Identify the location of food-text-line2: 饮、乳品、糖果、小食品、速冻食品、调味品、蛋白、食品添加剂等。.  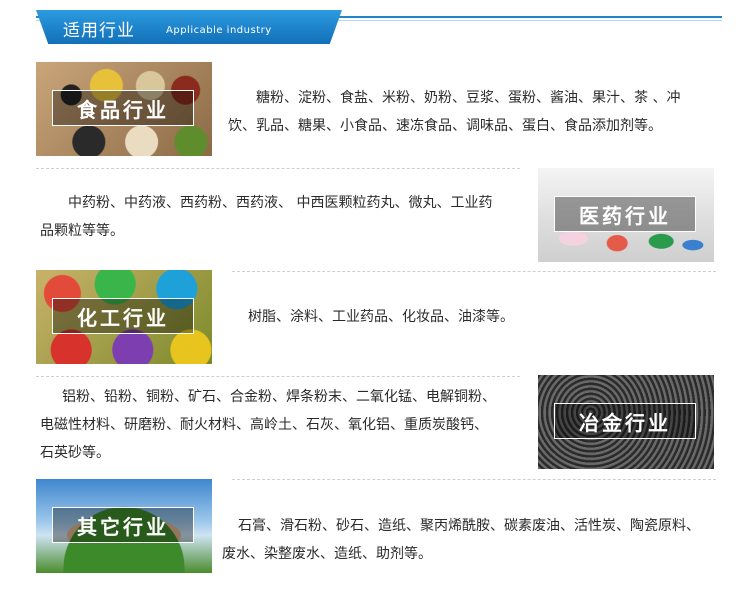
(445, 126).